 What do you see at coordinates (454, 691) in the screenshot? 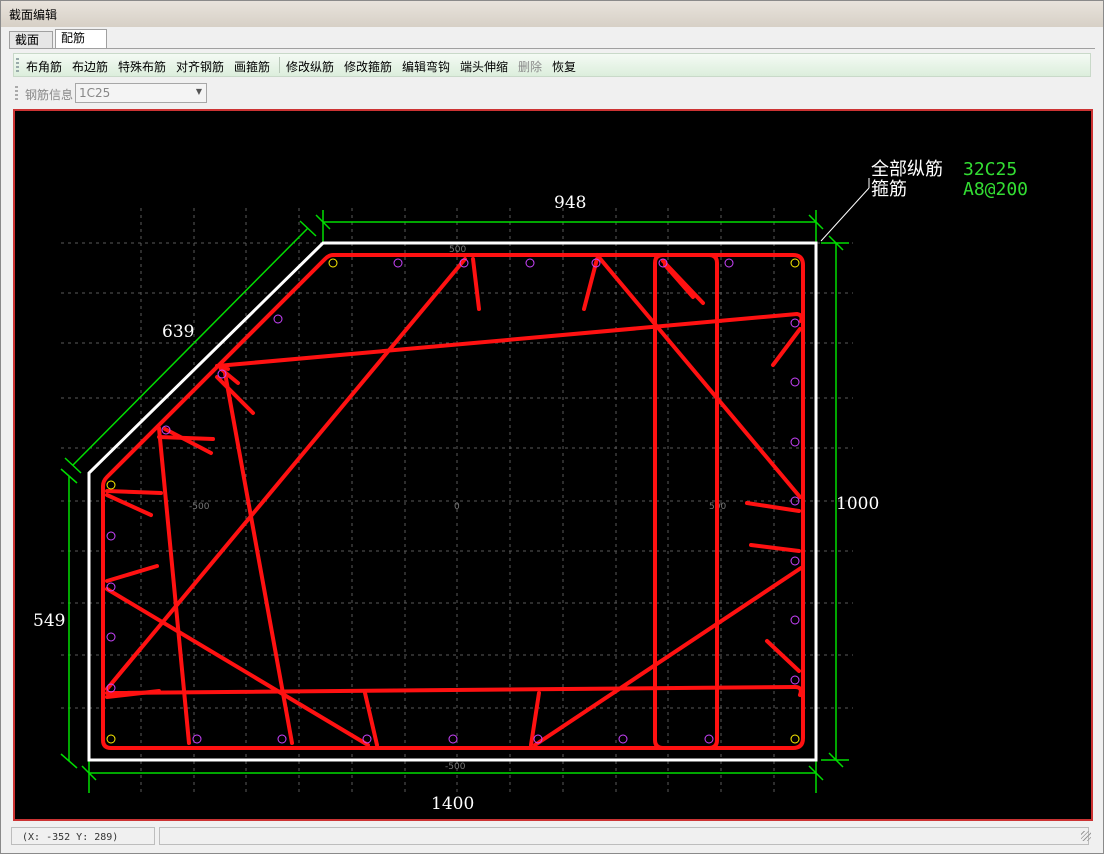
I see `lower-cross-stirrup` at bounding box center [454, 691].